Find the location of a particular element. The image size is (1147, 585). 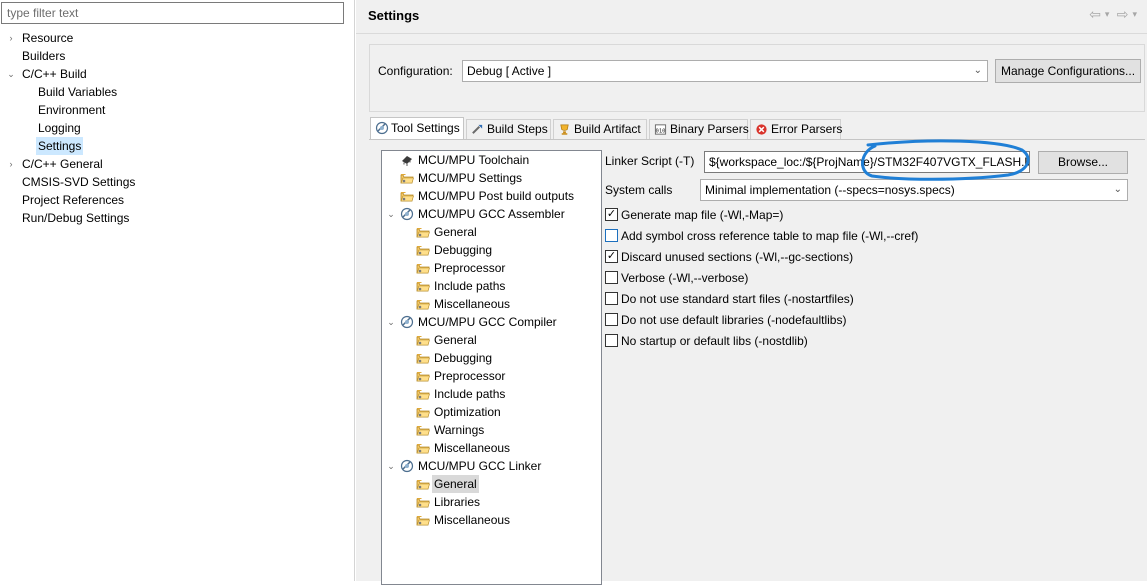

nav-item: Settings is located at coordinates (175, 146).